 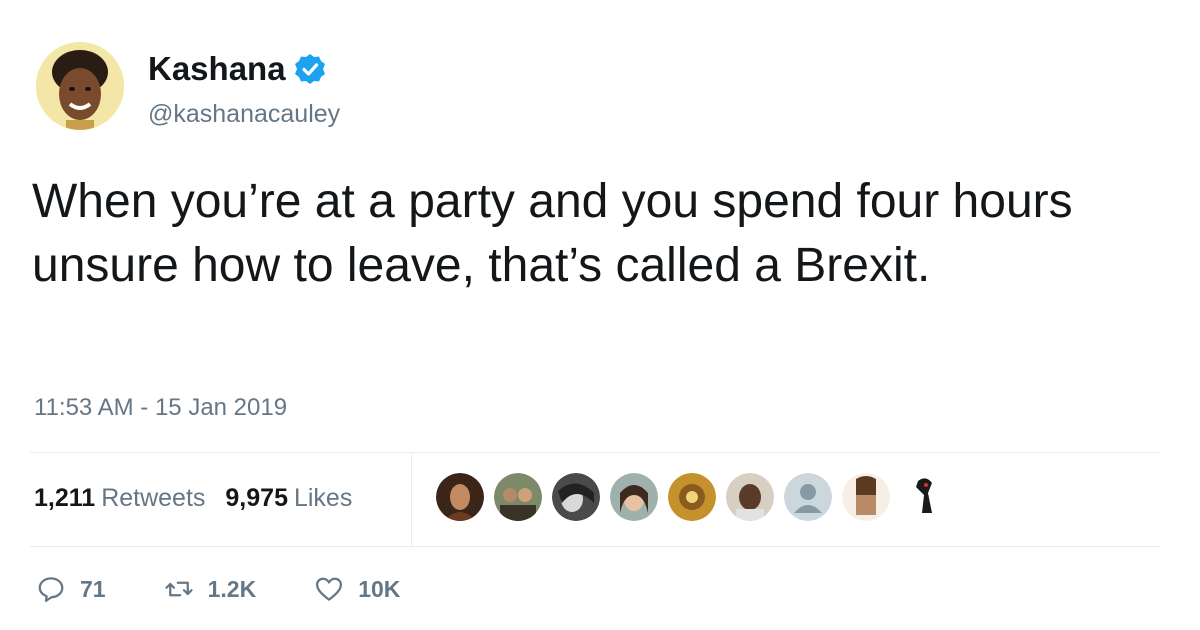 What do you see at coordinates (178, 589) in the screenshot?
I see `retweet-icon` at bounding box center [178, 589].